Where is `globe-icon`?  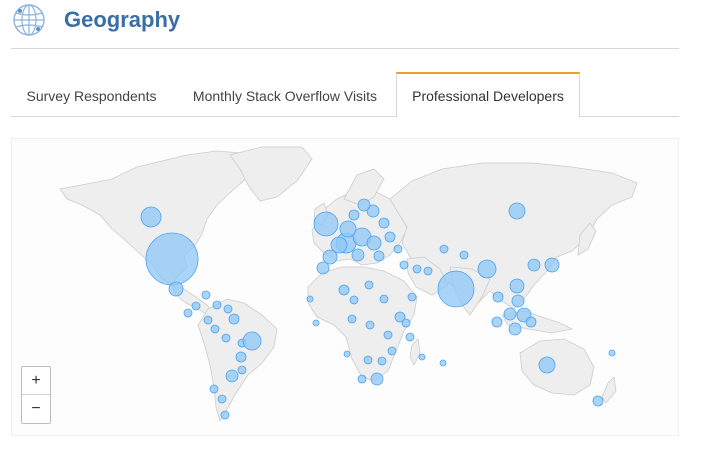 globe-icon is located at coordinates (29, 20).